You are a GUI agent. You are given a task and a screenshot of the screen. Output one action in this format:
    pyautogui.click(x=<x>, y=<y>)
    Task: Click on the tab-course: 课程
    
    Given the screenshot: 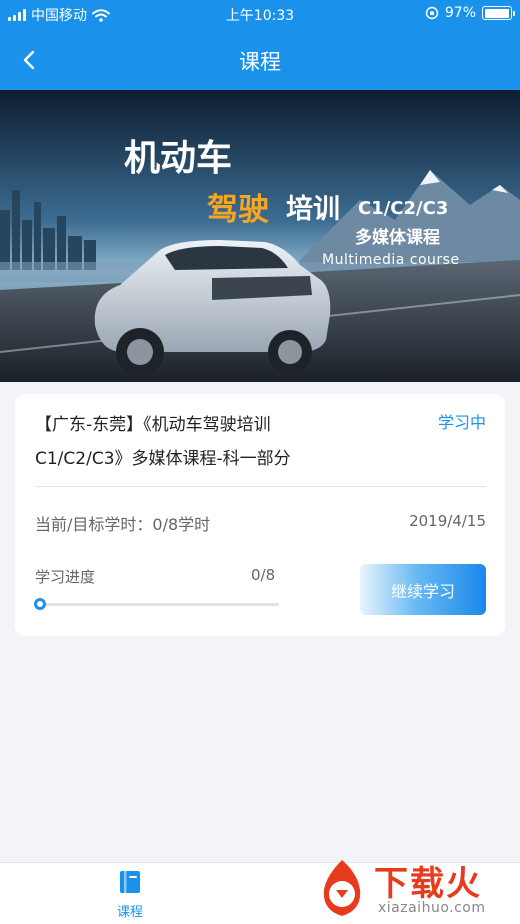 What is the action you would take?
    pyautogui.click(x=130, y=894)
    